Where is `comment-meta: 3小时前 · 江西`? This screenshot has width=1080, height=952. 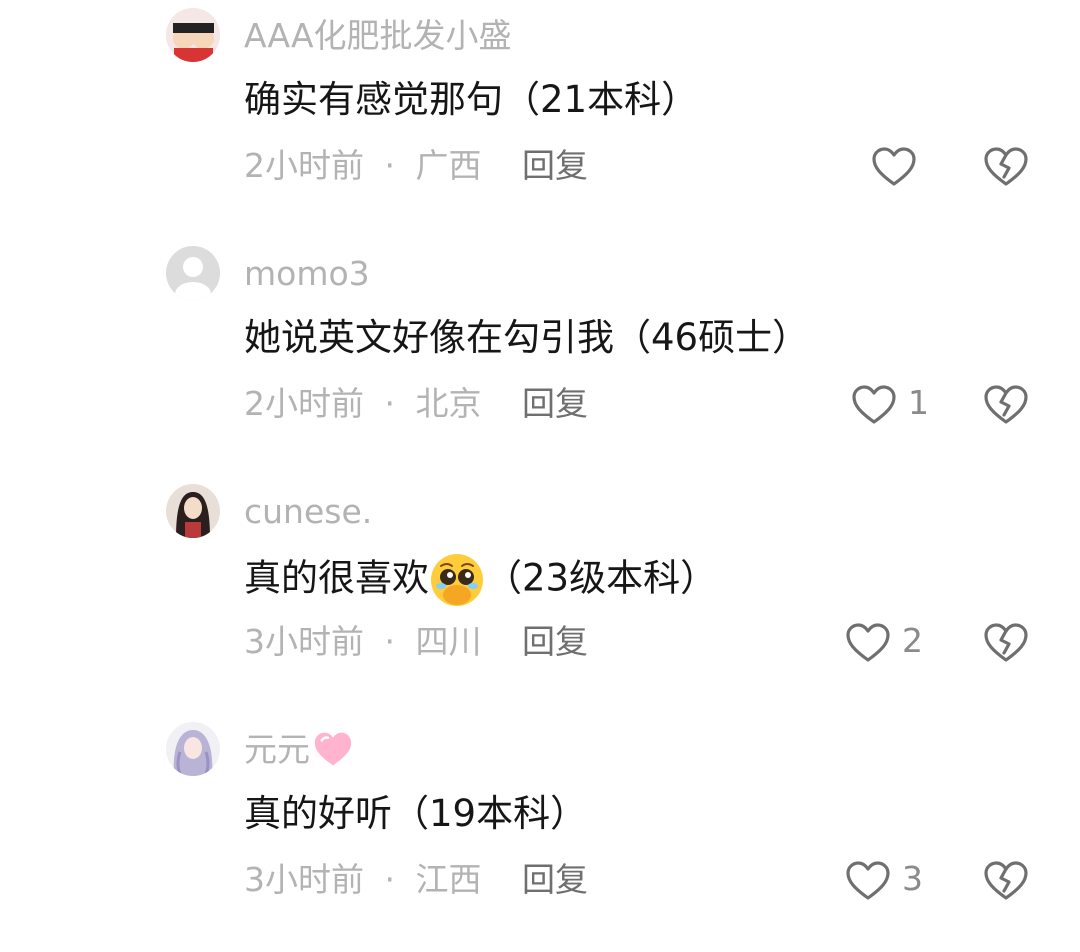 comment-meta: 3小时前 · 江西 is located at coordinates (363, 880).